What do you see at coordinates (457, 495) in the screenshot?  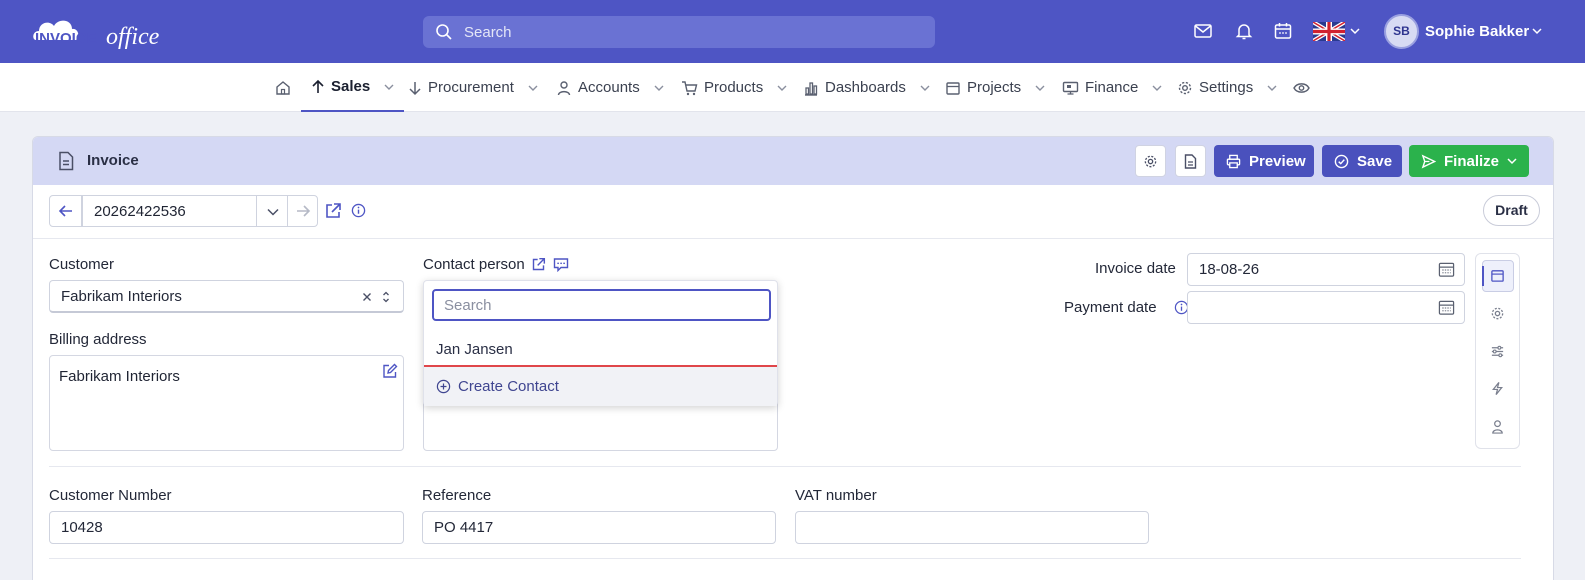 I see `reference-label: Reference` at bounding box center [457, 495].